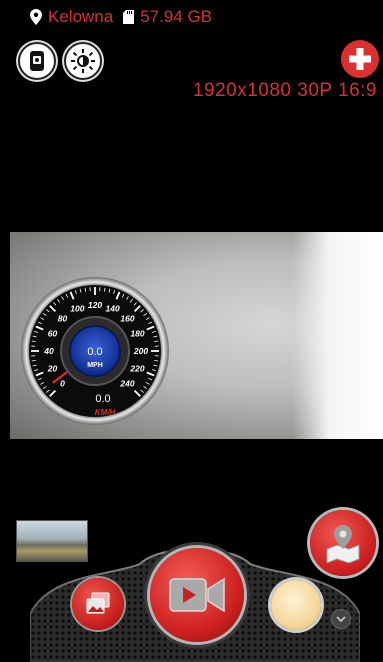 The image size is (383, 662). Describe the element at coordinates (62, 384) in the screenshot. I see `tick-label: 0` at that location.